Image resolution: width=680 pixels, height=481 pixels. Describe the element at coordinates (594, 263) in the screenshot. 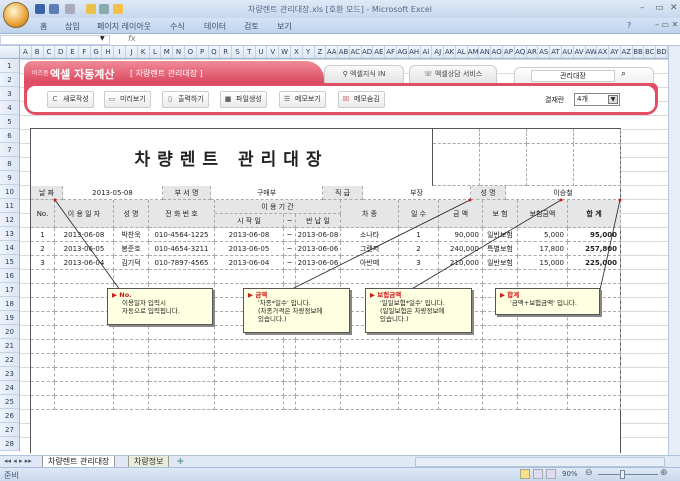

I see `cell-total: 225,000` at that location.